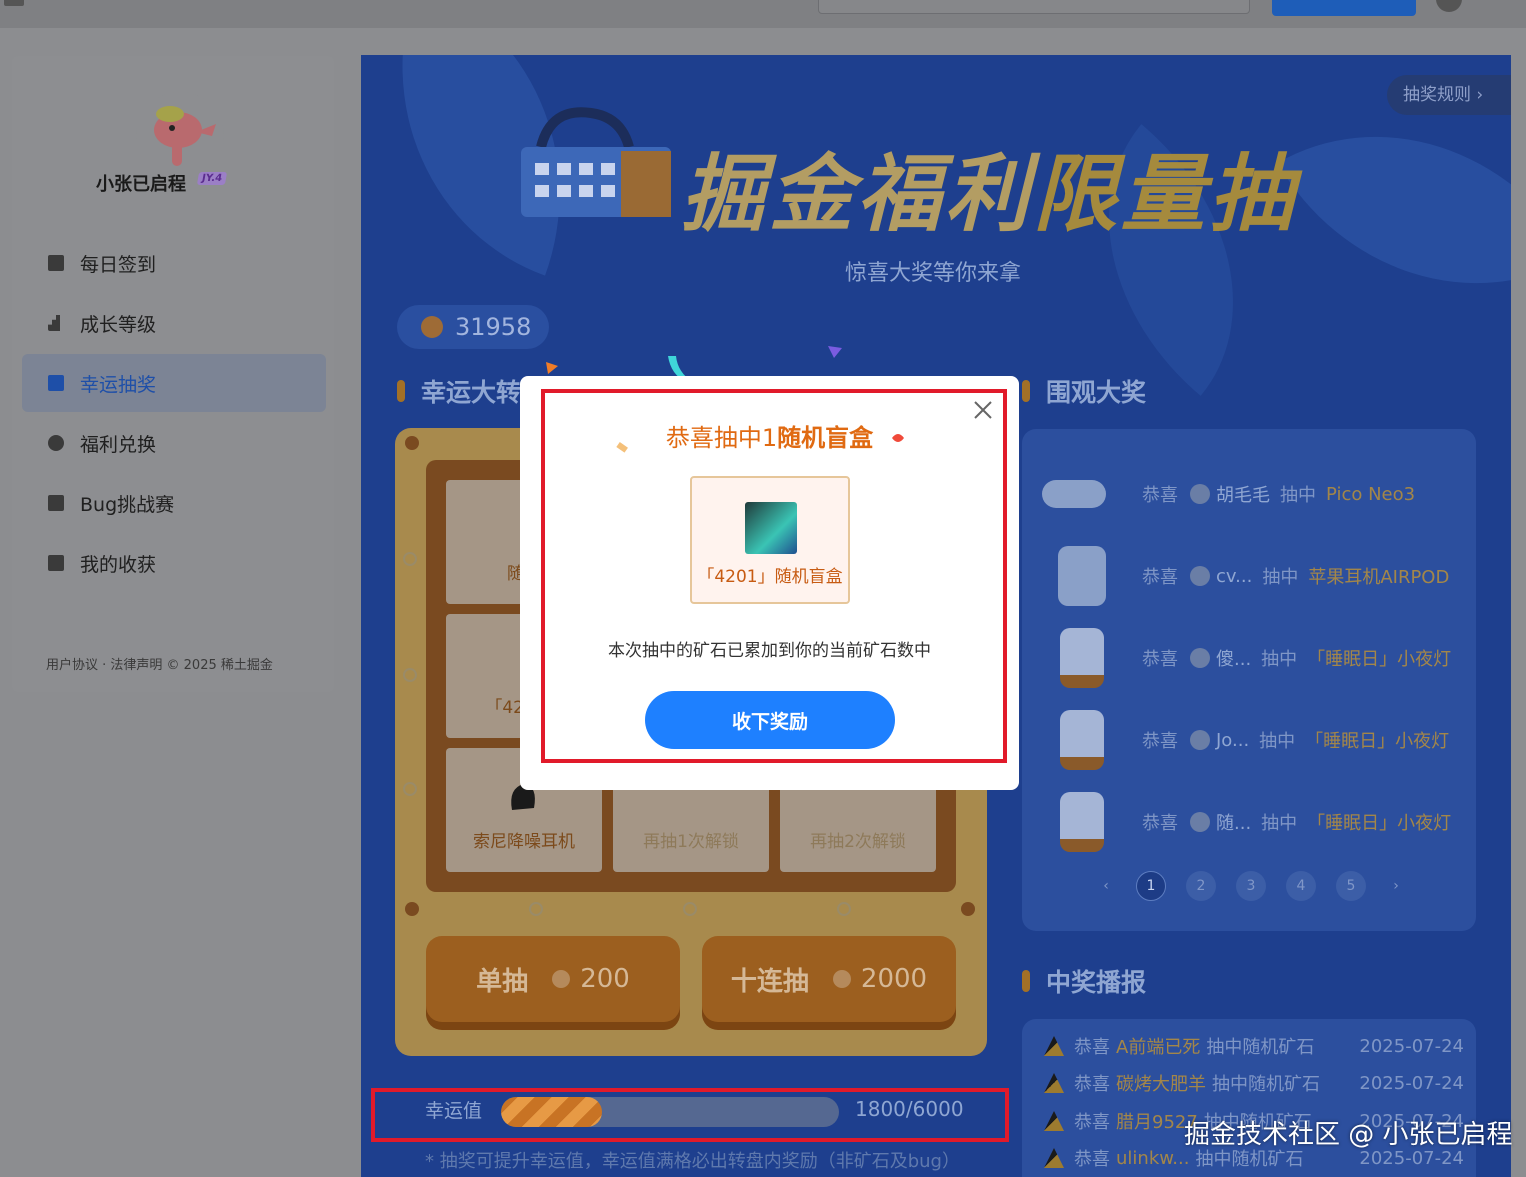  I want to click on single-draw-cost: 200, so click(605, 979).